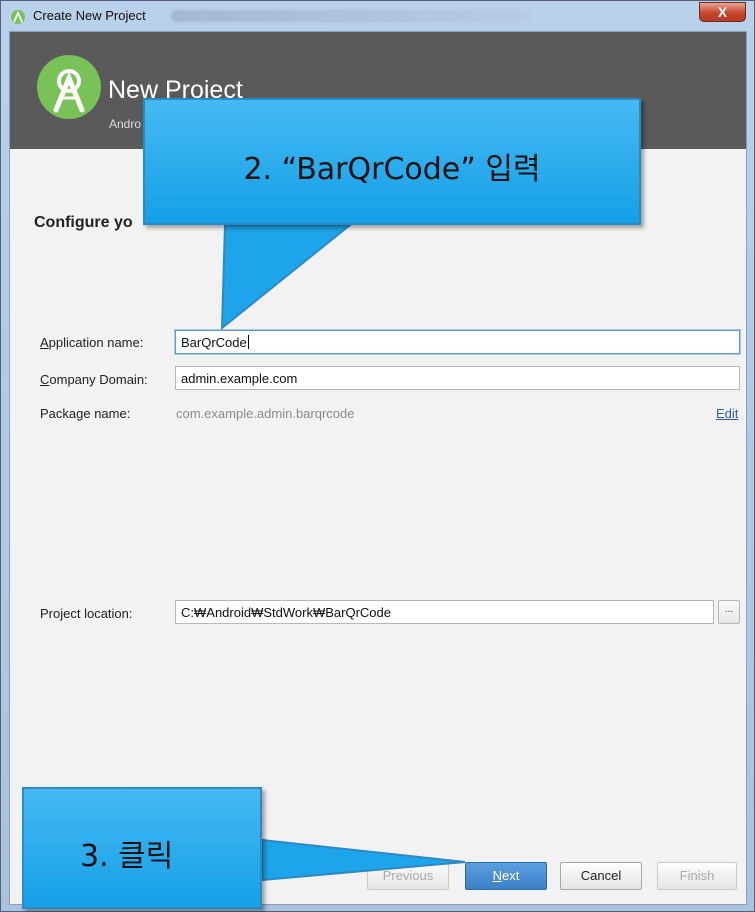  Describe the element at coordinates (89, 15) in the screenshot. I see `window-title: Create New Project` at that location.